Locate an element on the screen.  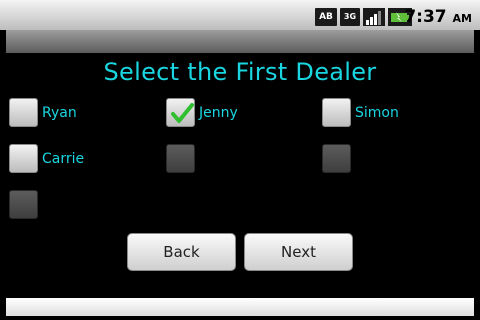
status-bar: AB 3G 7:37 AM is located at coordinates (240, 15).